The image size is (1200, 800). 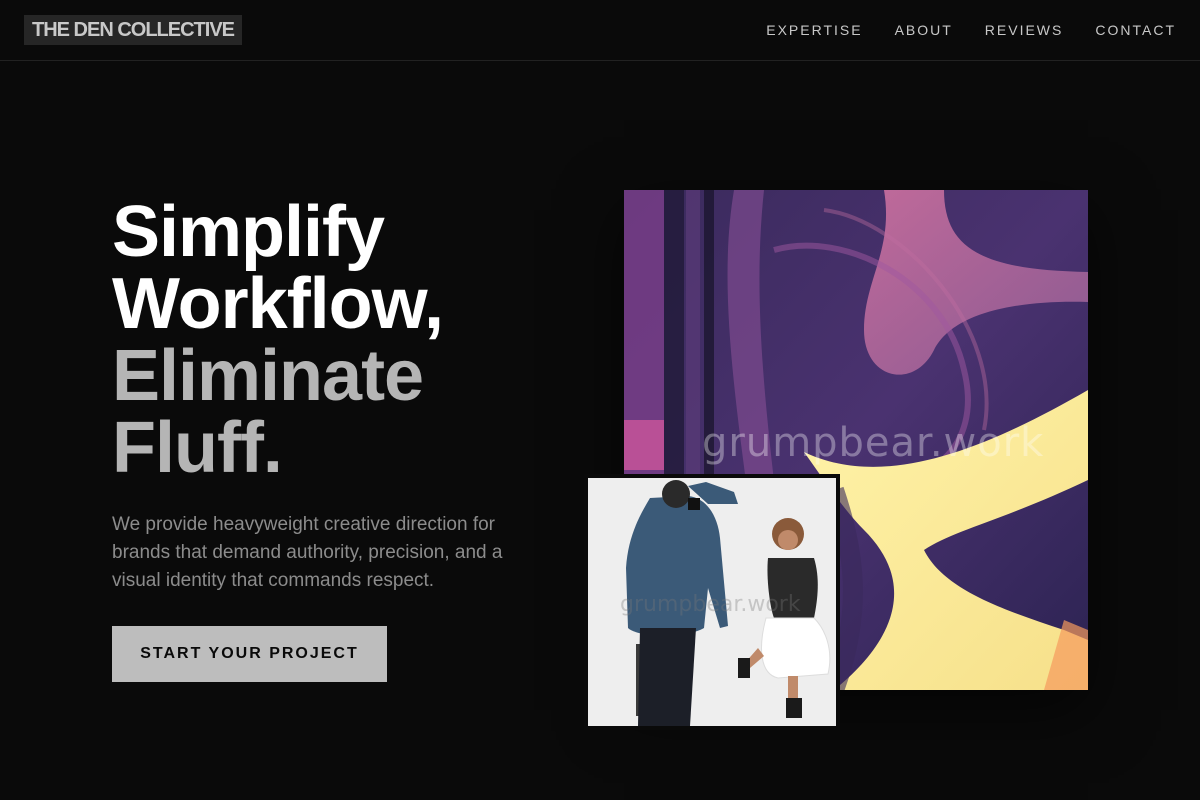 I want to click on art-watermark: grumpbear.work, so click(x=873, y=443).